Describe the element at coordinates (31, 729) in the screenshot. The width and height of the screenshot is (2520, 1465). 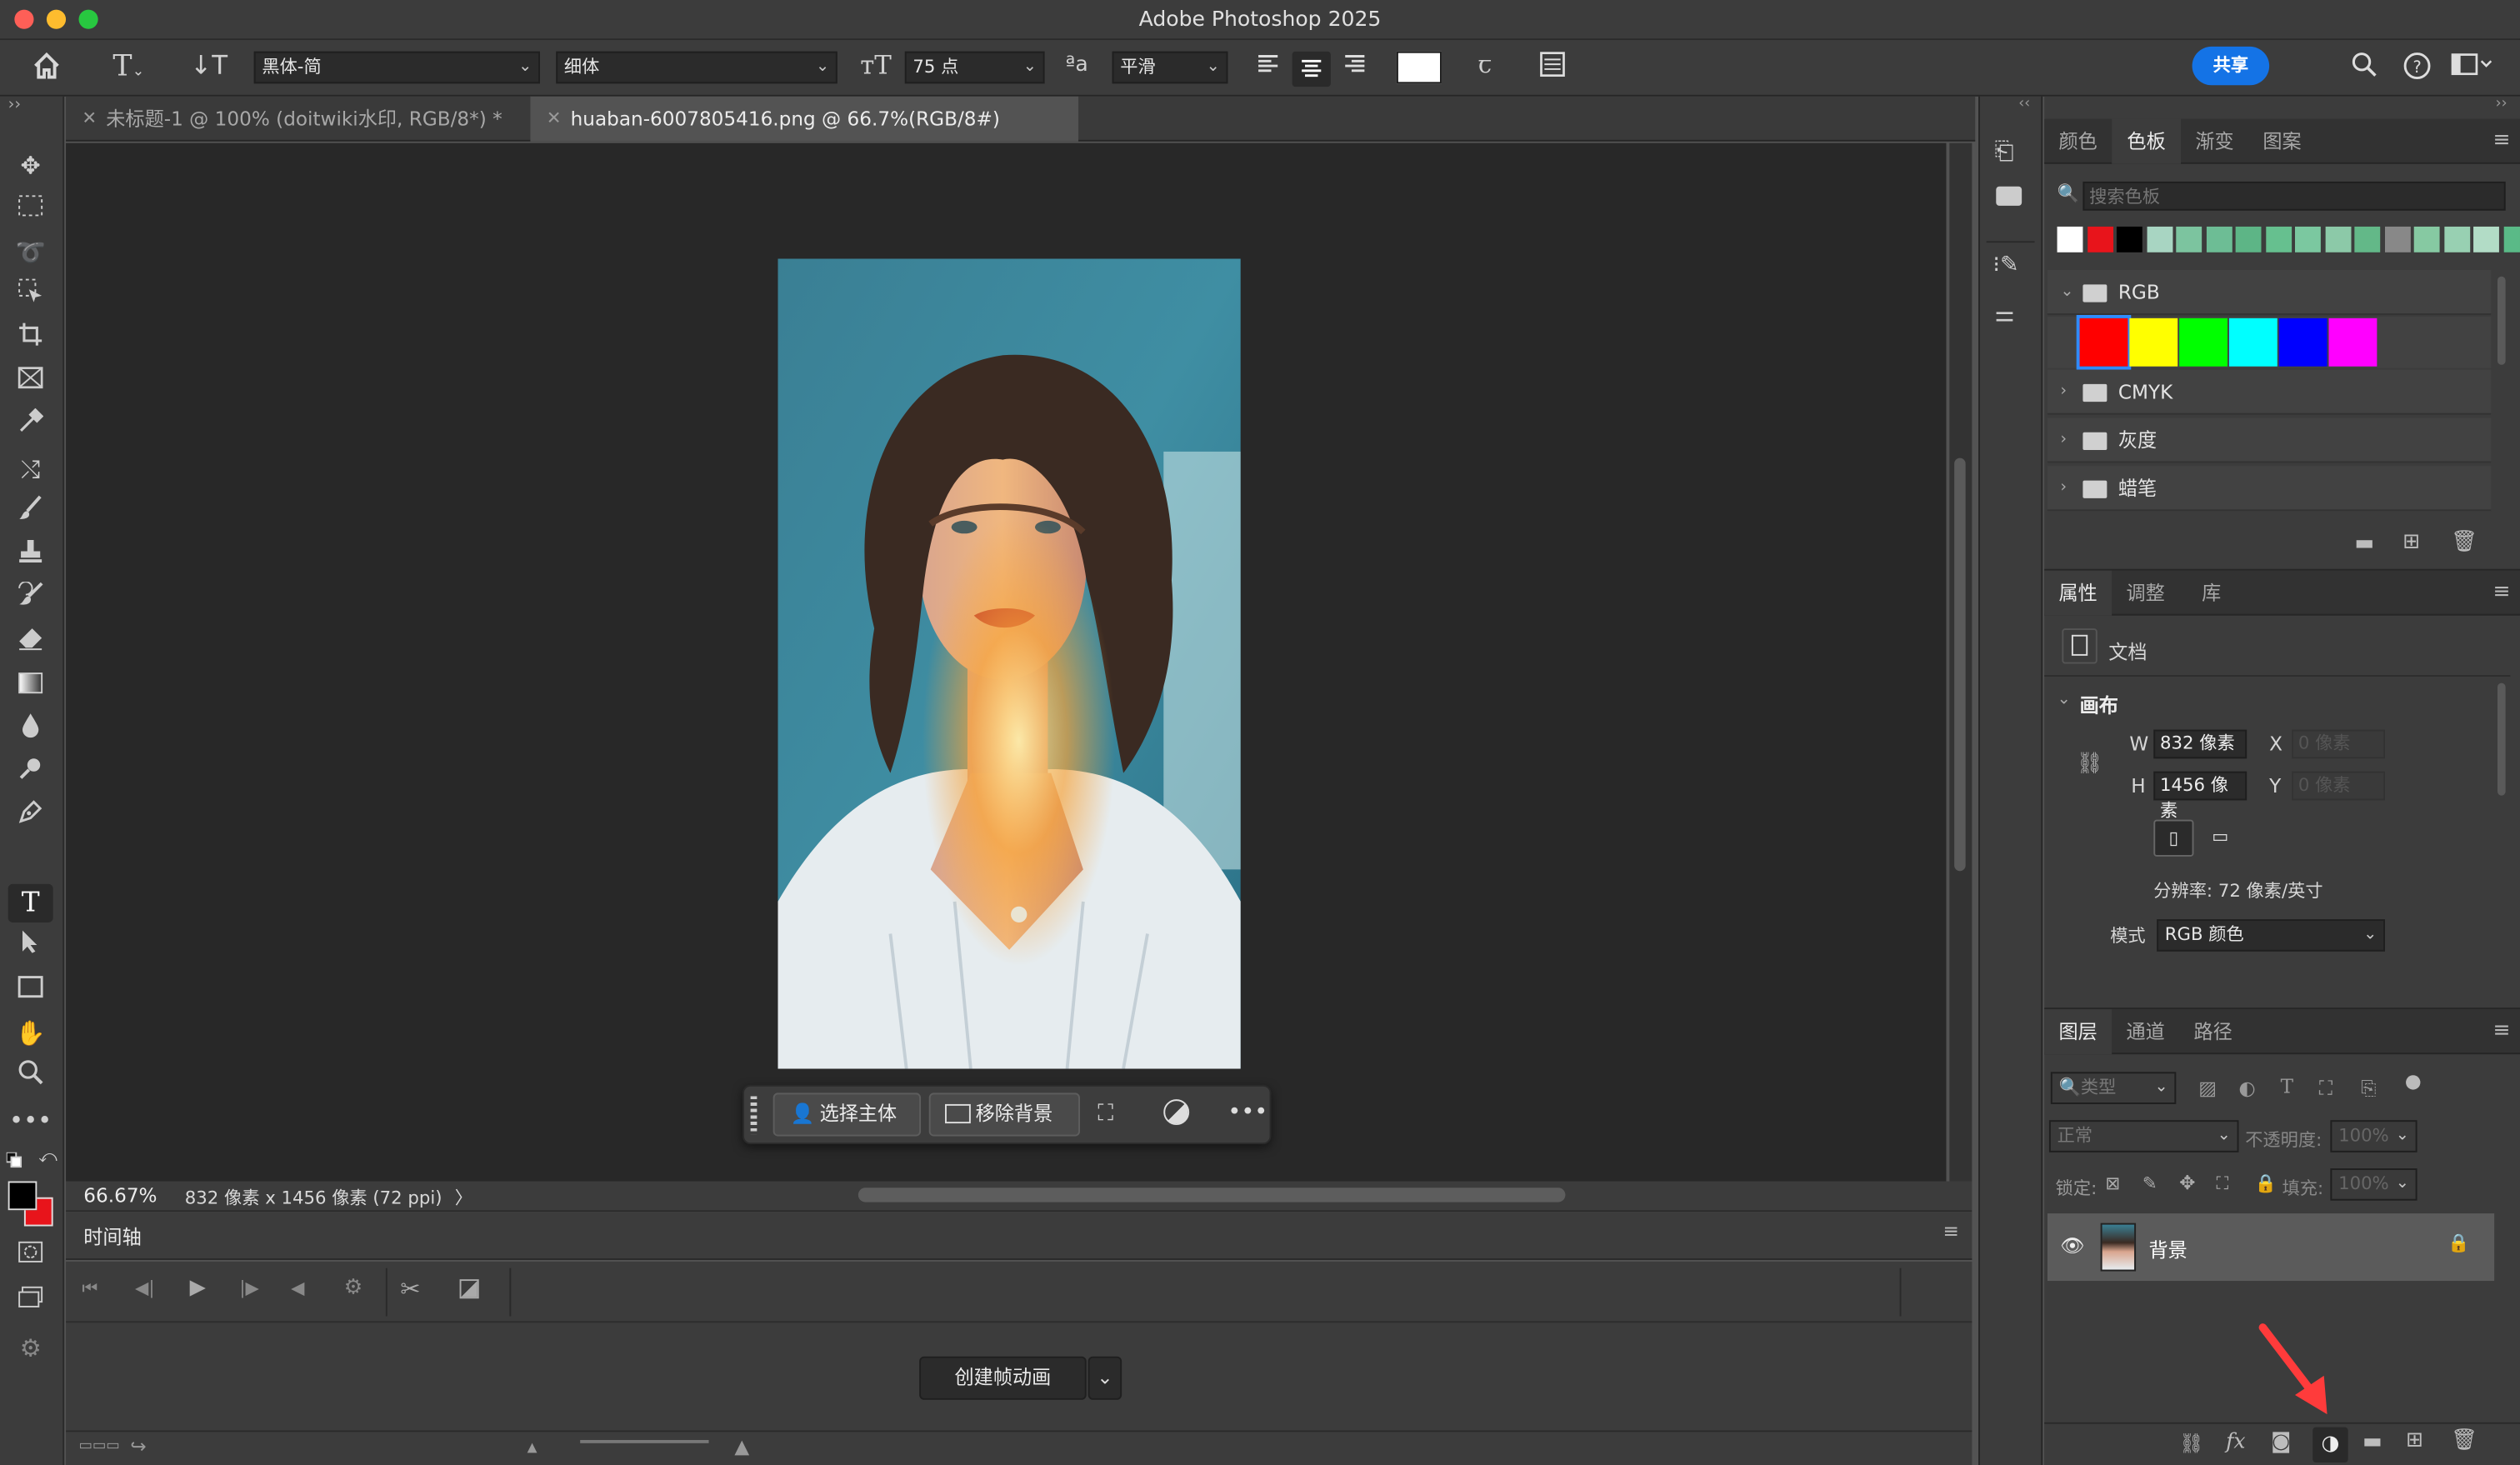
I see `blur-tool-icon` at that location.